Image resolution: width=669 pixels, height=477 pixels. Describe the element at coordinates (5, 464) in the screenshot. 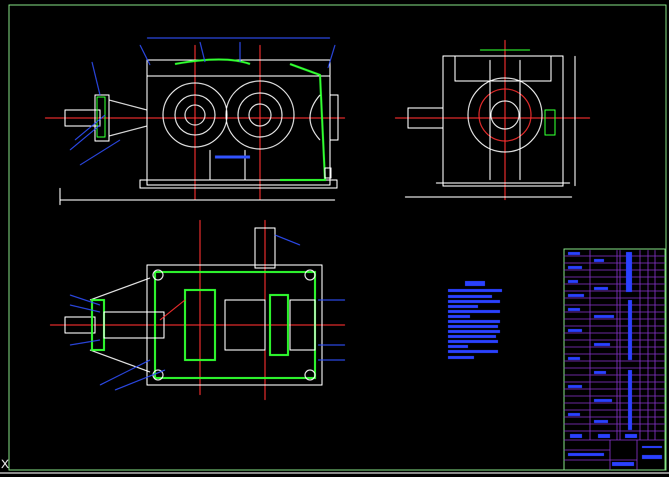

I see `axis-label: X` at that location.